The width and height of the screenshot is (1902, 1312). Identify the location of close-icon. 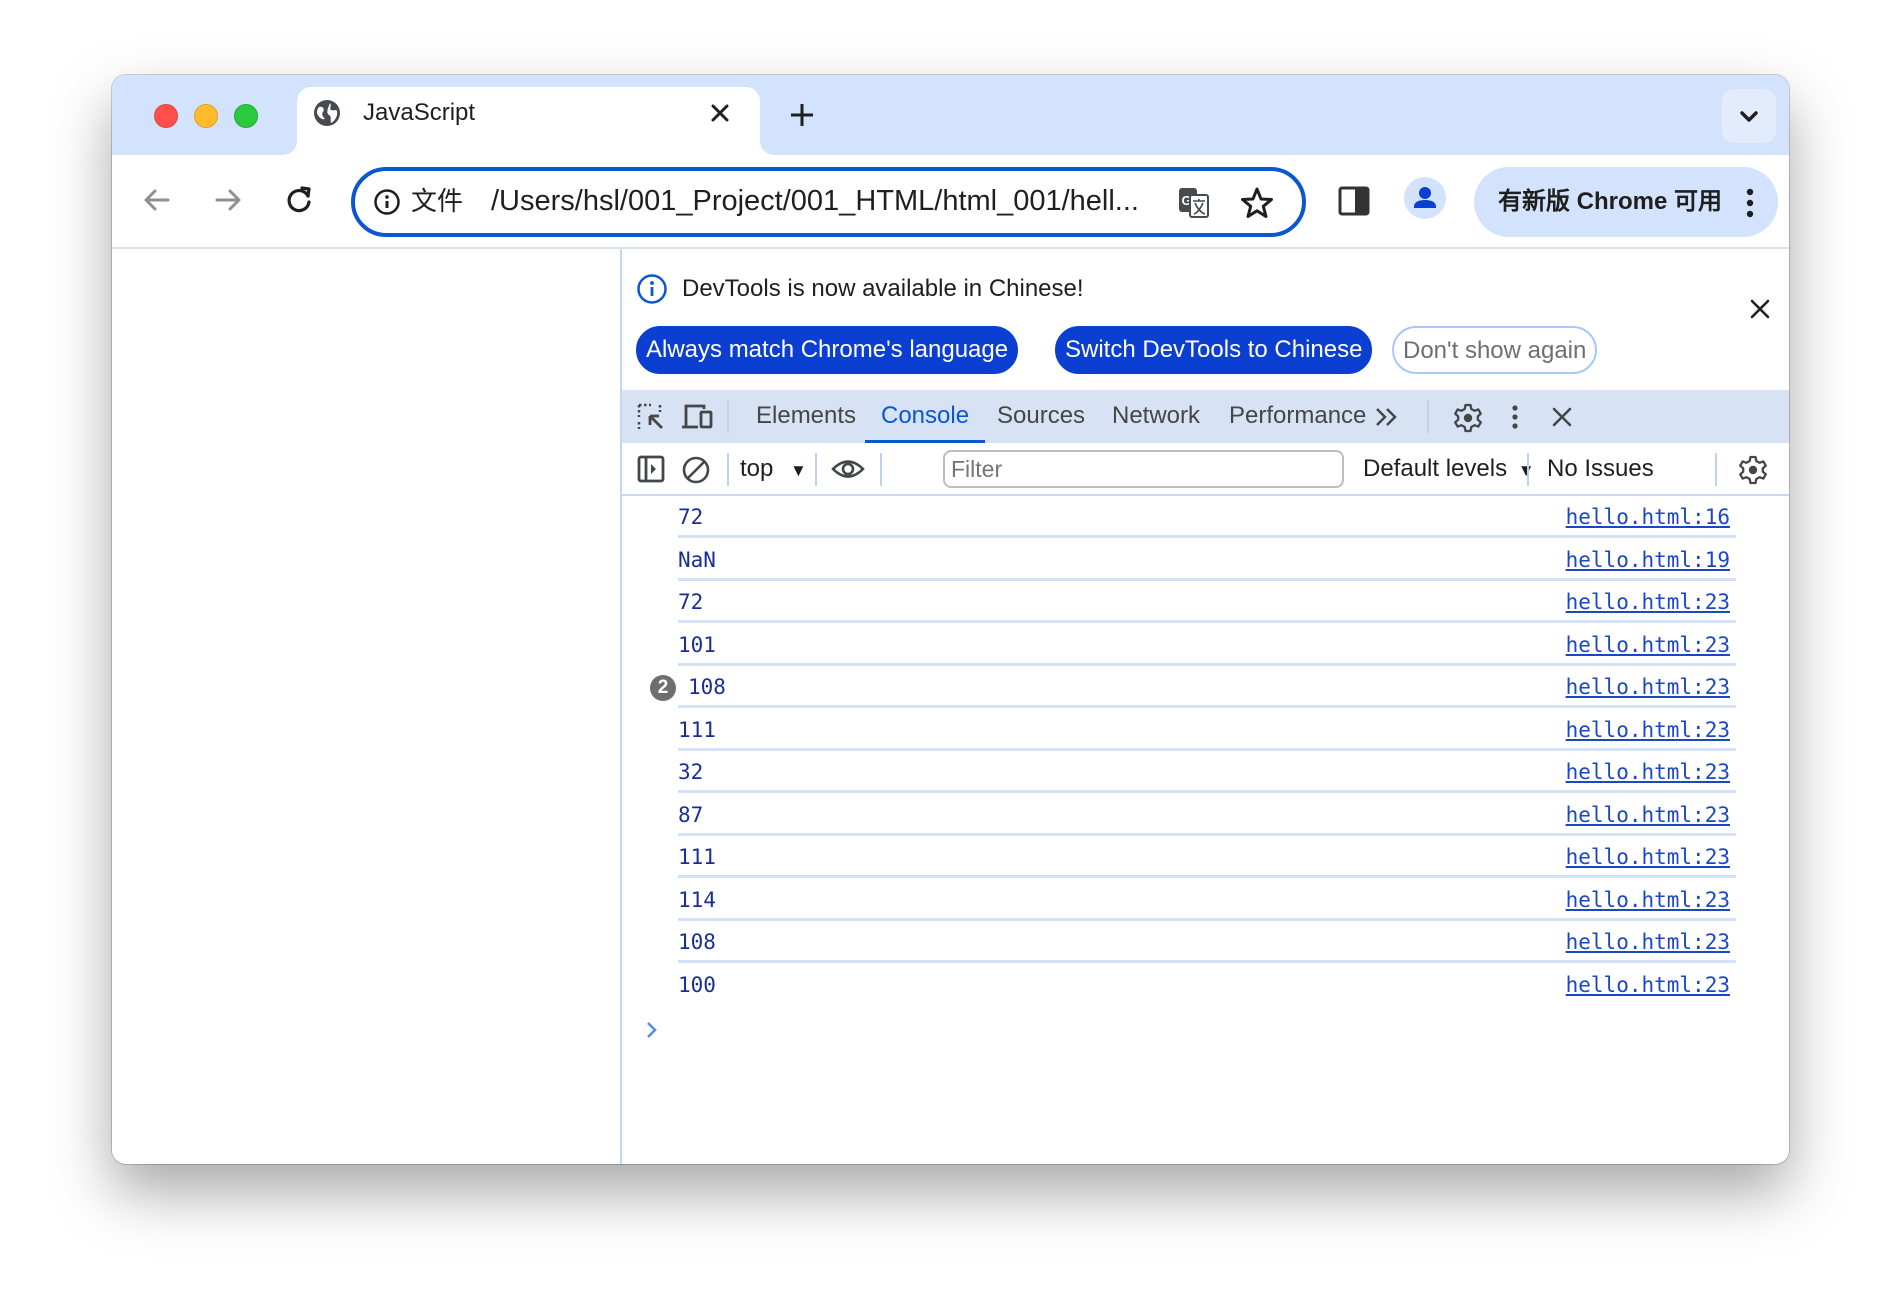
(720, 113).